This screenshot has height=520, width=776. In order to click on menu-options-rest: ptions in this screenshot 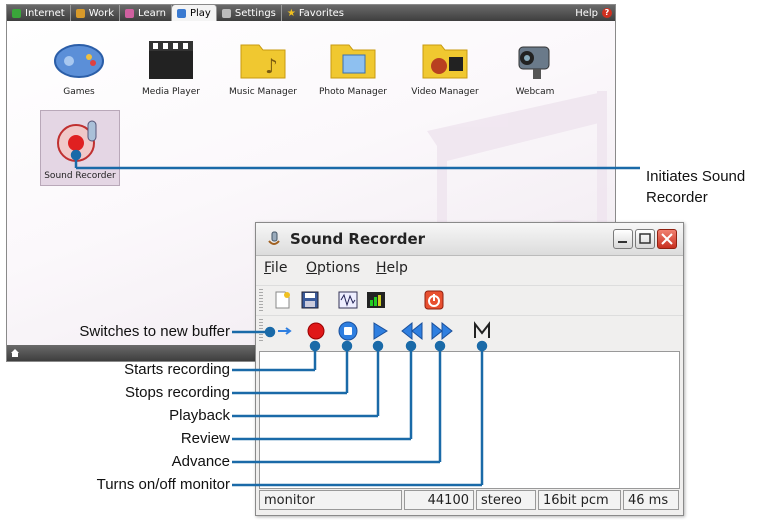, I will do `click(339, 268)`.